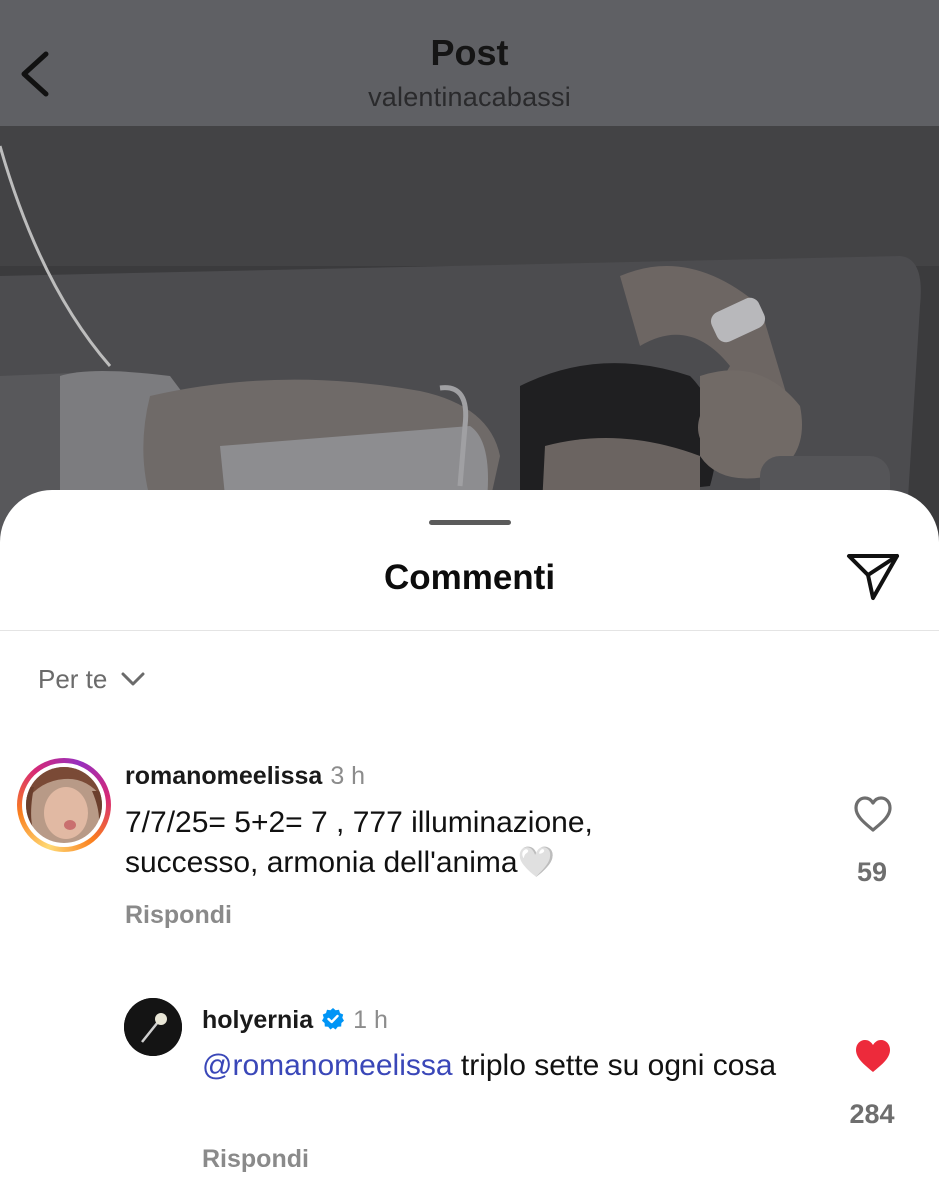 Image resolution: width=939 pixels, height=1200 pixels. What do you see at coordinates (348, 776) in the screenshot?
I see `comment-timestamp: 3 h` at bounding box center [348, 776].